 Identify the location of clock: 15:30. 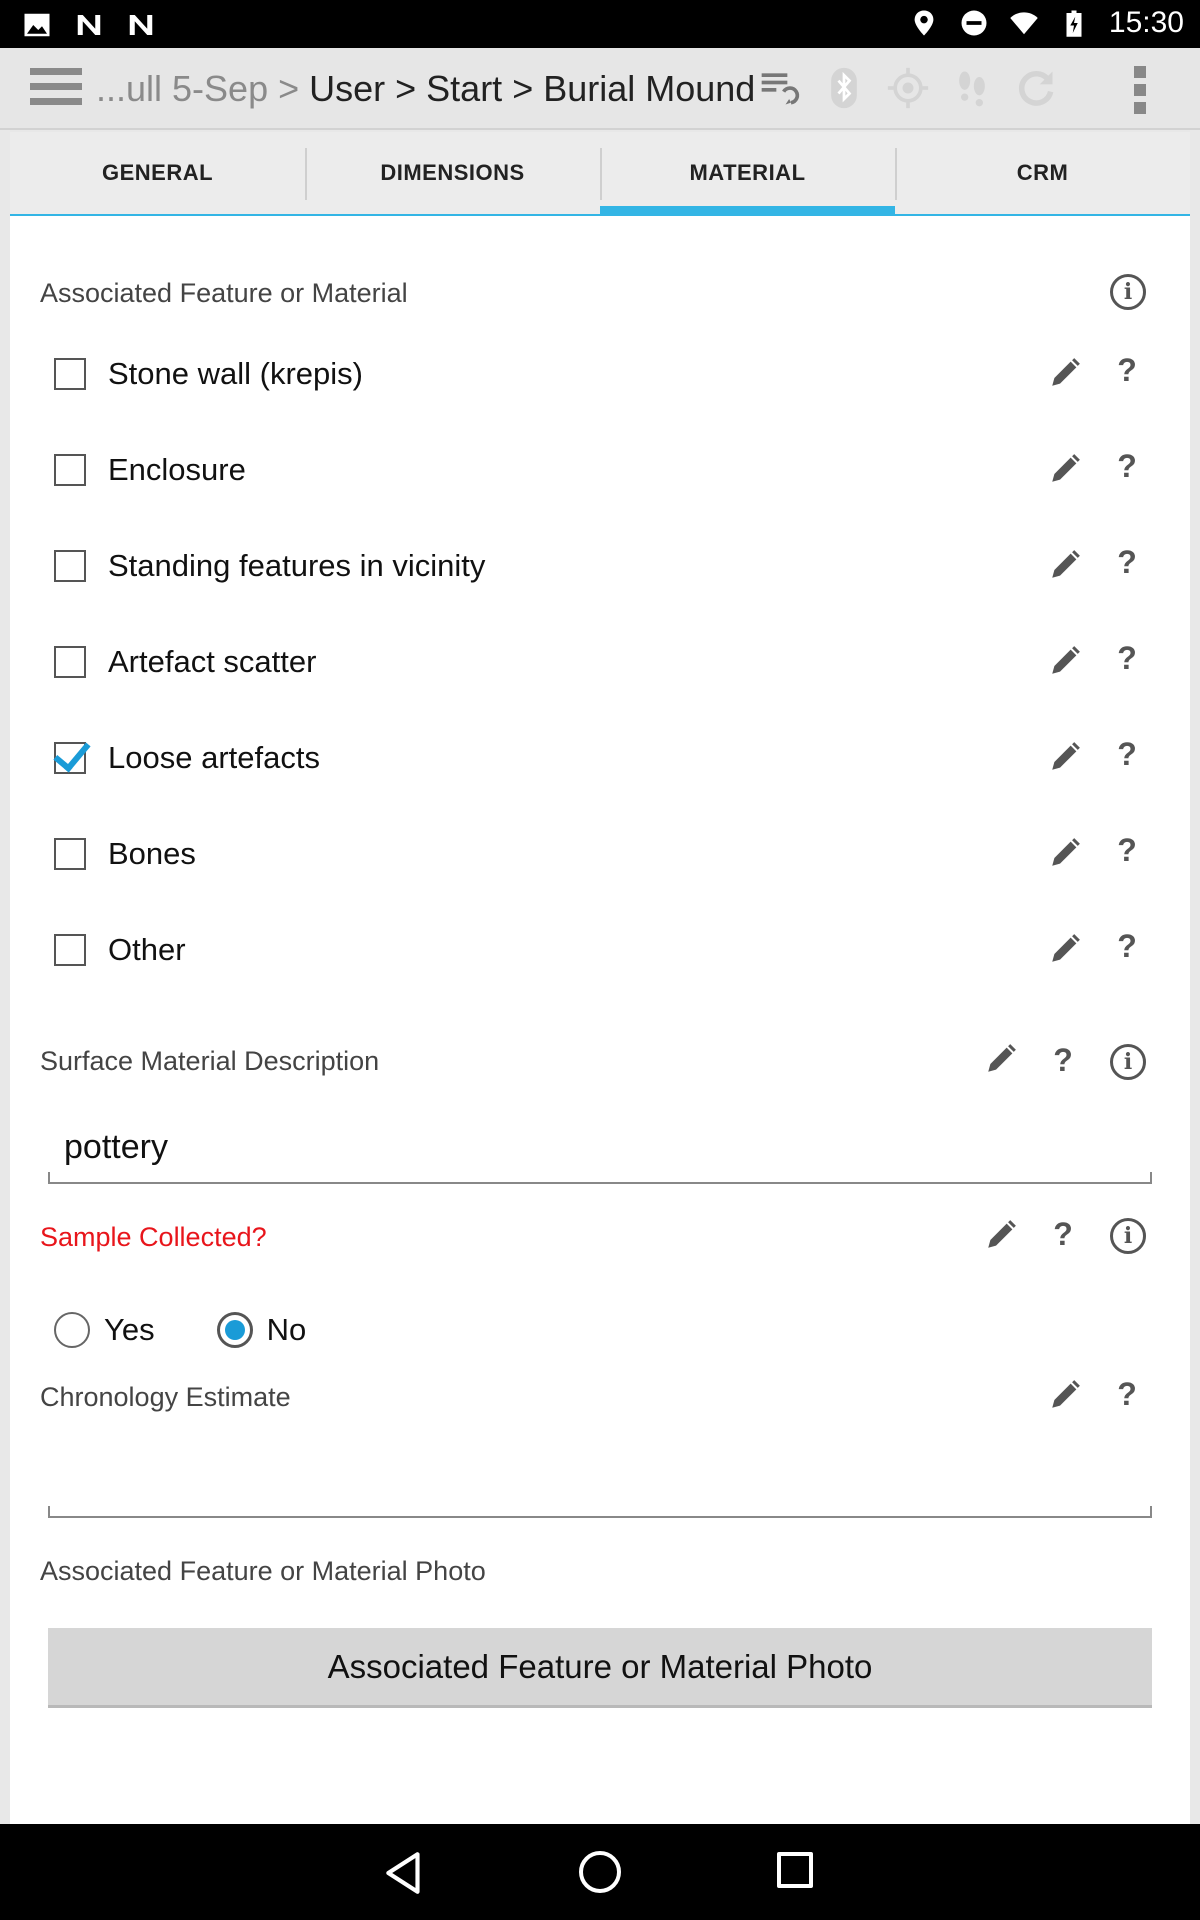
(1146, 22).